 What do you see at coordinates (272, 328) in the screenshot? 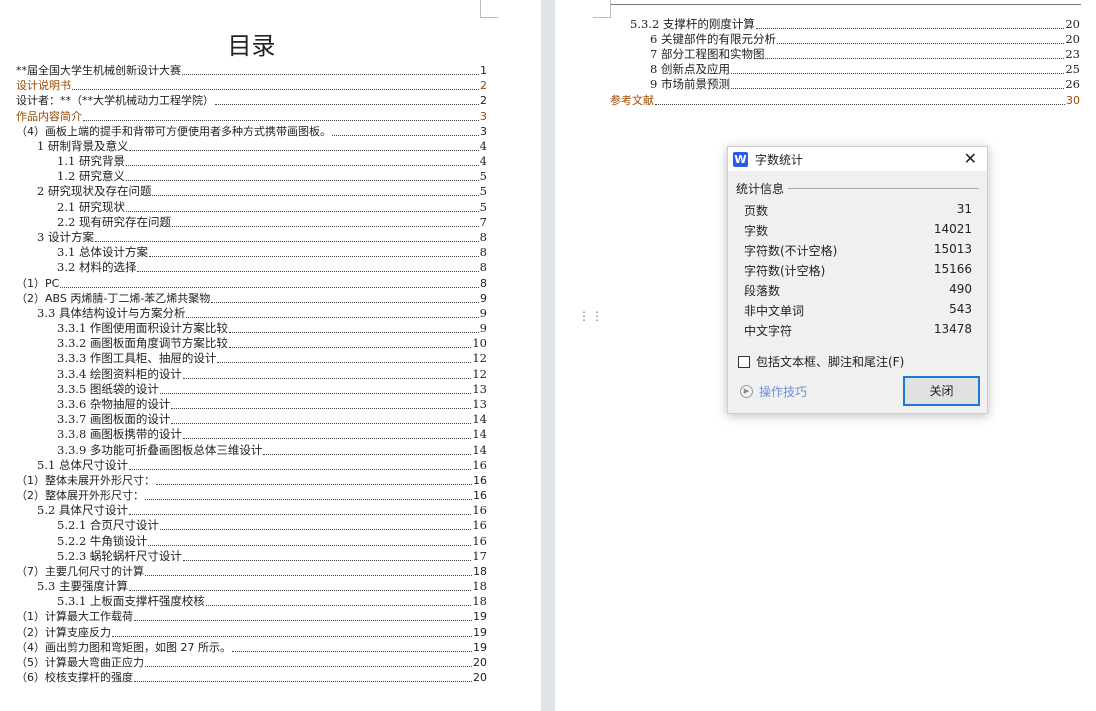
I see `toc-entry: 3.3.1 作图使用面积设计方案比较 9` at bounding box center [272, 328].